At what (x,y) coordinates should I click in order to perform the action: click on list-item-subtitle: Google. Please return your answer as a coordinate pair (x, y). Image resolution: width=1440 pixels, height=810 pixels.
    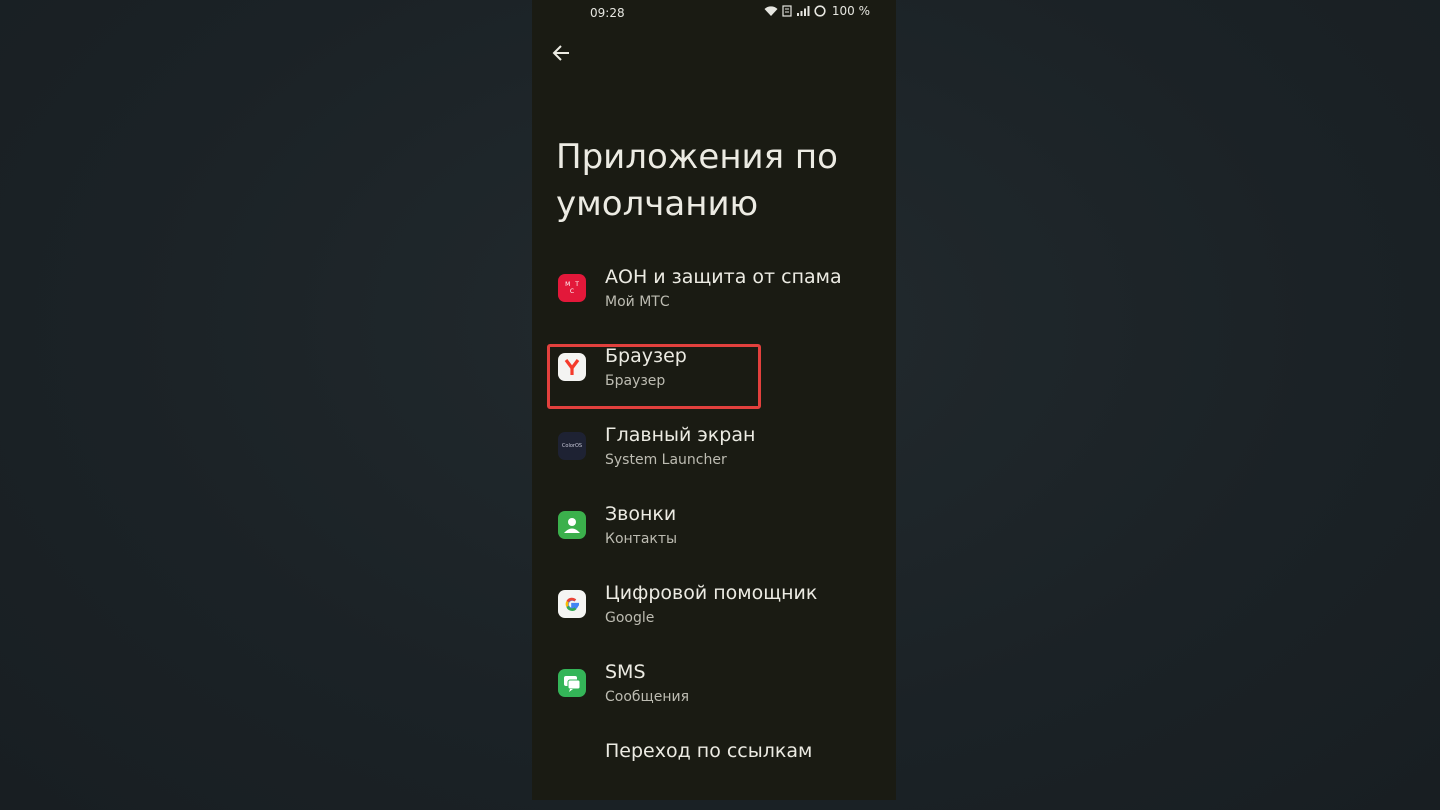
    Looking at the image, I should click on (630, 618).